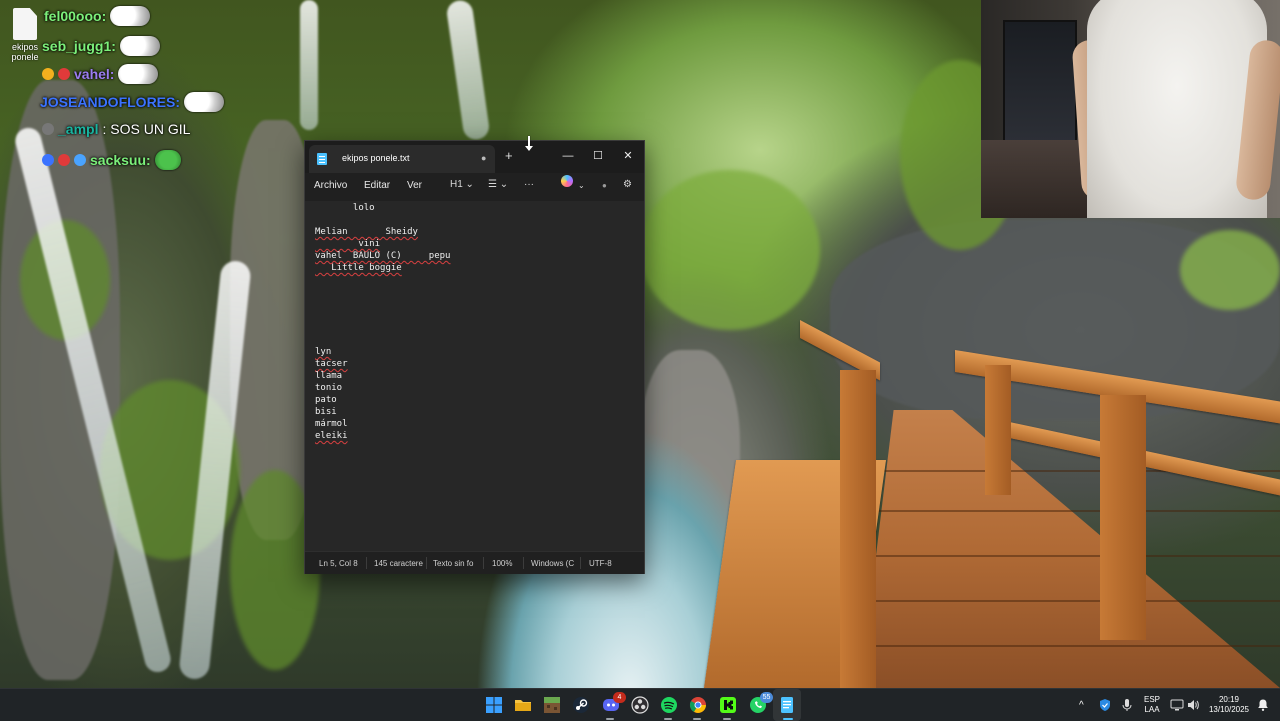 The height and width of the screenshot is (721, 1280). Describe the element at coordinates (146, 129) in the screenshot. I see `chat-text: : SOS UN GIL` at that location.